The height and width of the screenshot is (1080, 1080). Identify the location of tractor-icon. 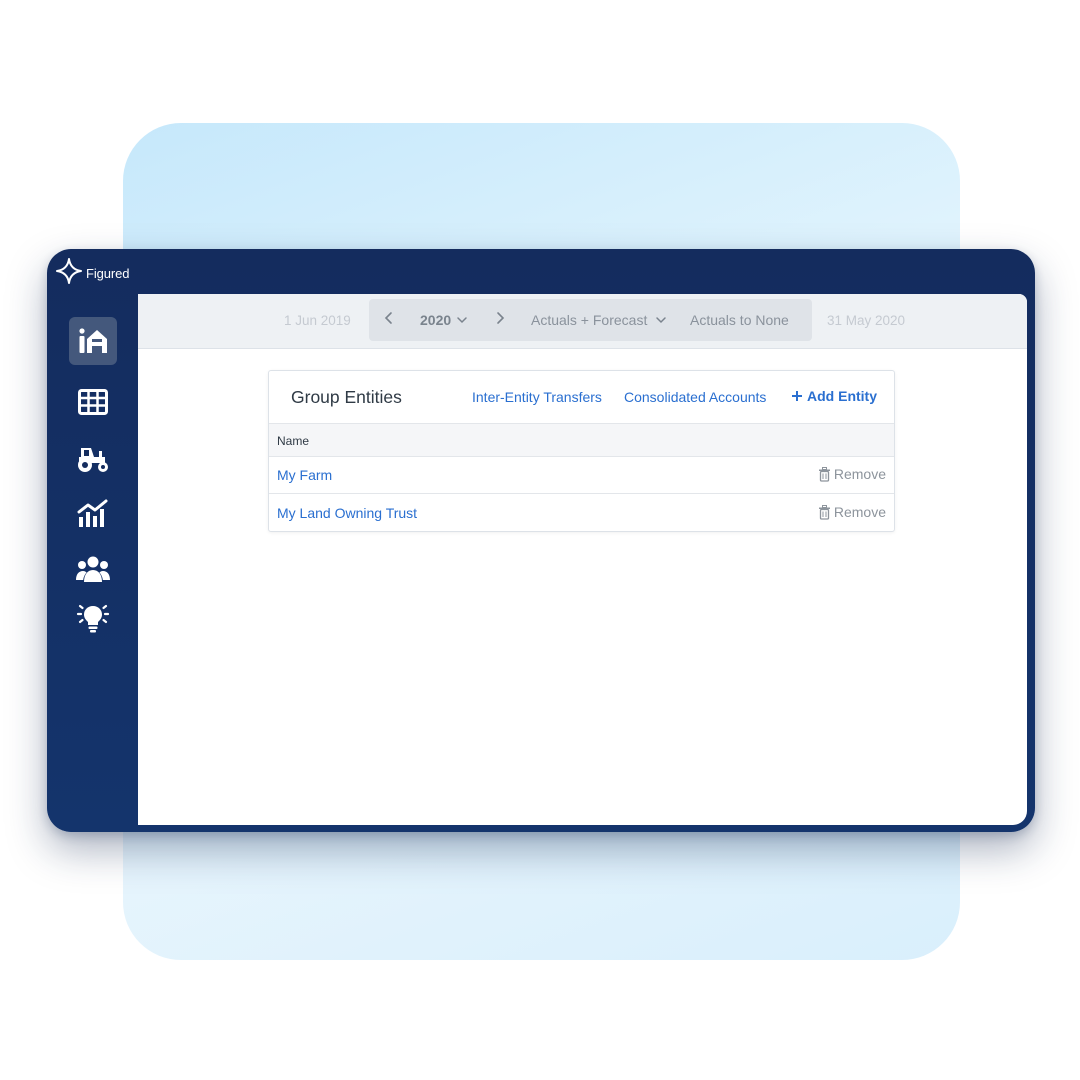
(93, 459).